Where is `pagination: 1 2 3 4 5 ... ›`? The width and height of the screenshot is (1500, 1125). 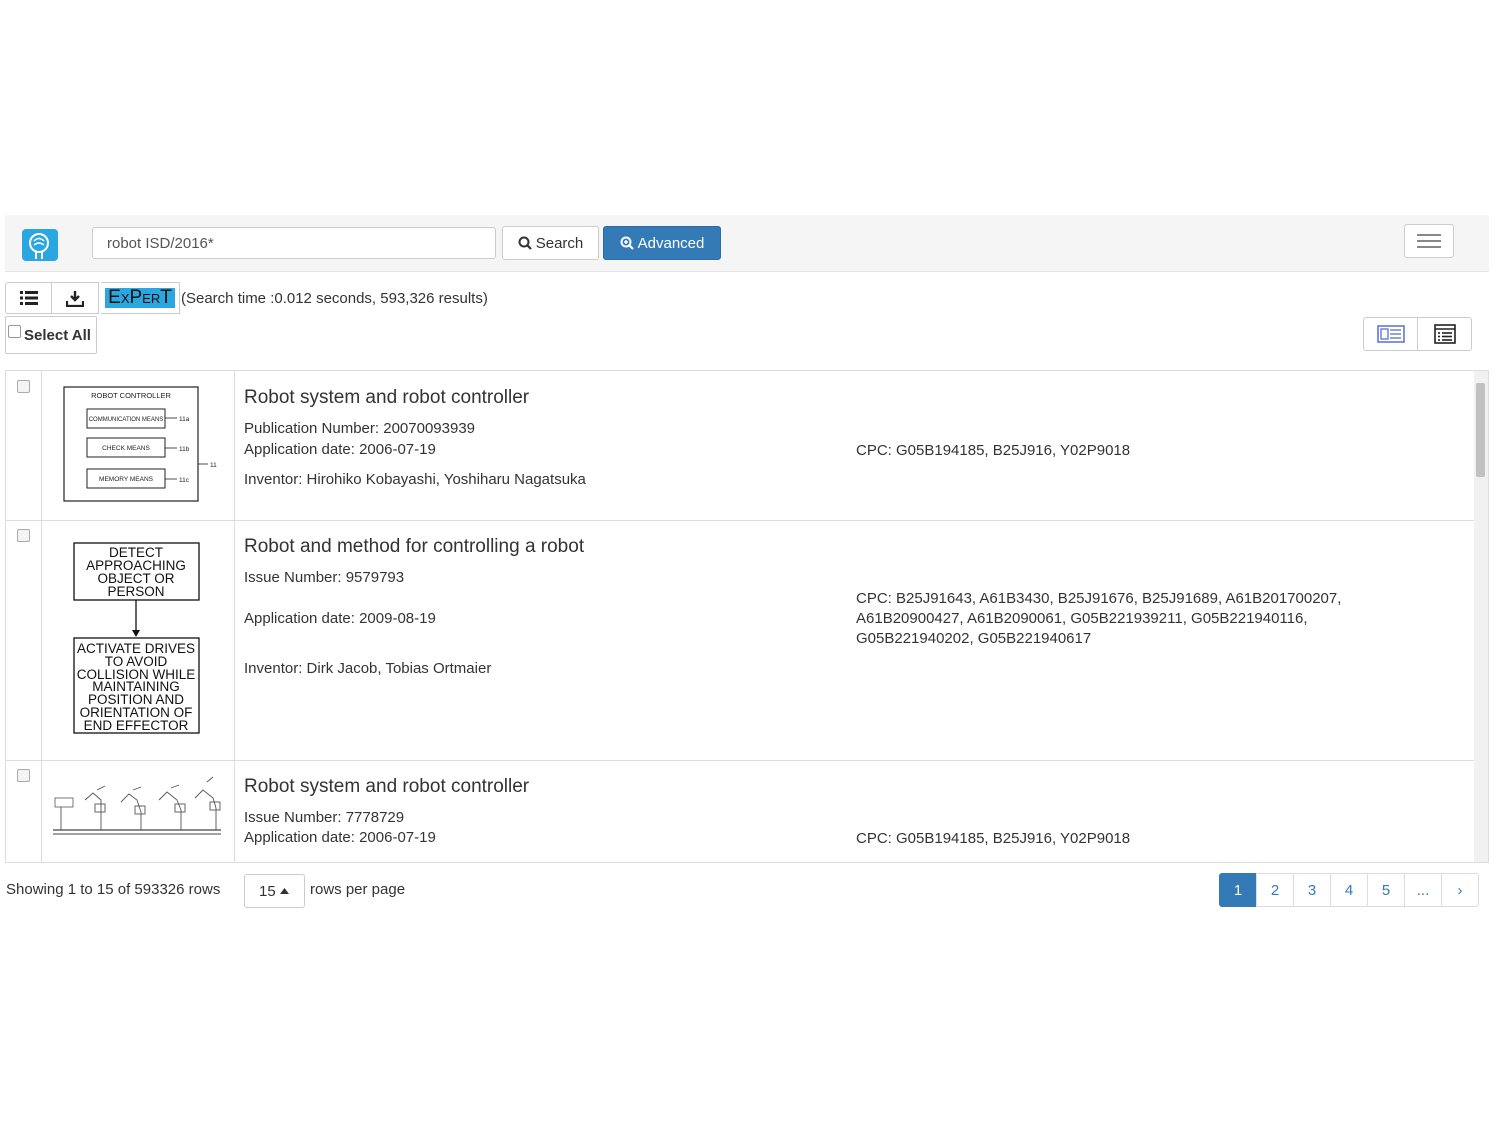 pagination: 1 2 3 4 5 ... › is located at coordinates (1349, 890).